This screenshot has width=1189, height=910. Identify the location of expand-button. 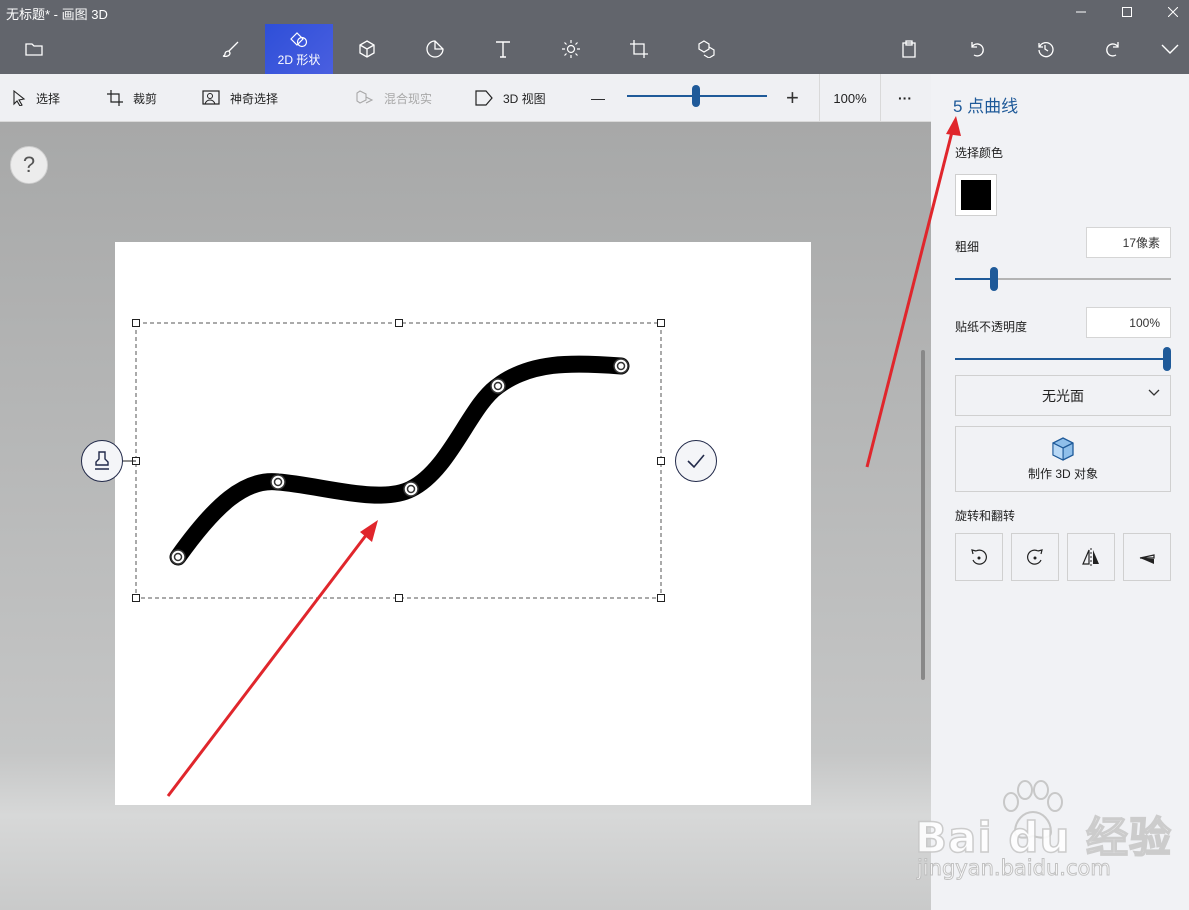
(1162, 49).